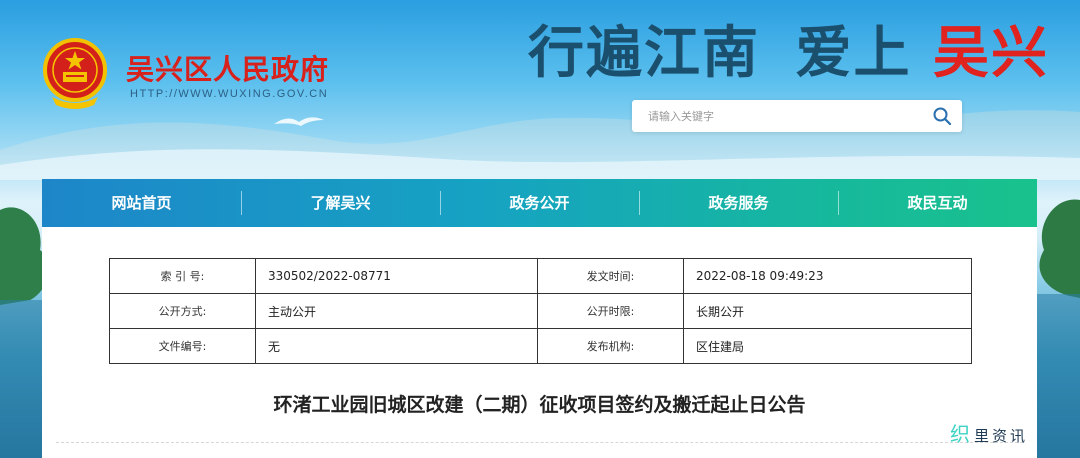 Image resolution: width=1080 pixels, height=458 pixels. Describe the element at coordinates (229, 94) in the screenshot. I see `site-url: HTTP://WWW.WUXING.GOV.CN` at that location.